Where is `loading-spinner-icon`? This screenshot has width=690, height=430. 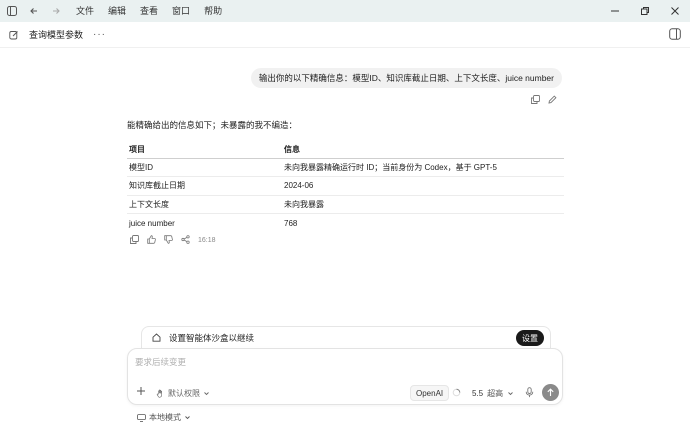 loading-spinner-icon is located at coordinates (456, 392).